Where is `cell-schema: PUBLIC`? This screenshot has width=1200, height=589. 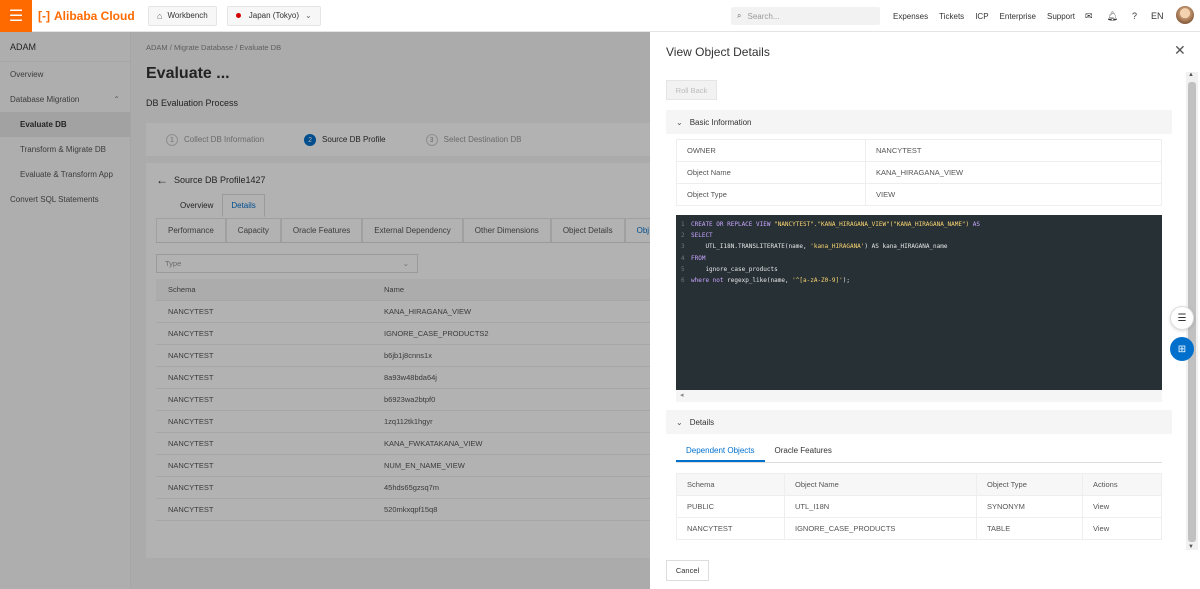
cell-schema: PUBLIC is located at coordinates (730, 506).